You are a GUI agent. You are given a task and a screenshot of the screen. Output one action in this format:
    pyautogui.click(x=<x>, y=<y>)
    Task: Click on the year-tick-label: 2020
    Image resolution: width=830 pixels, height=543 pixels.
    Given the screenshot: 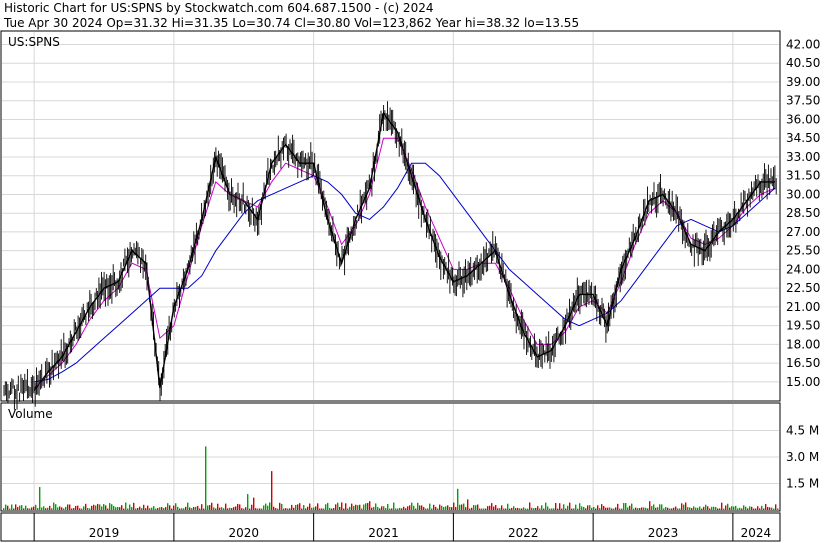 What is the action you would take?
    pyautogui.click(x=243, y=533)
    